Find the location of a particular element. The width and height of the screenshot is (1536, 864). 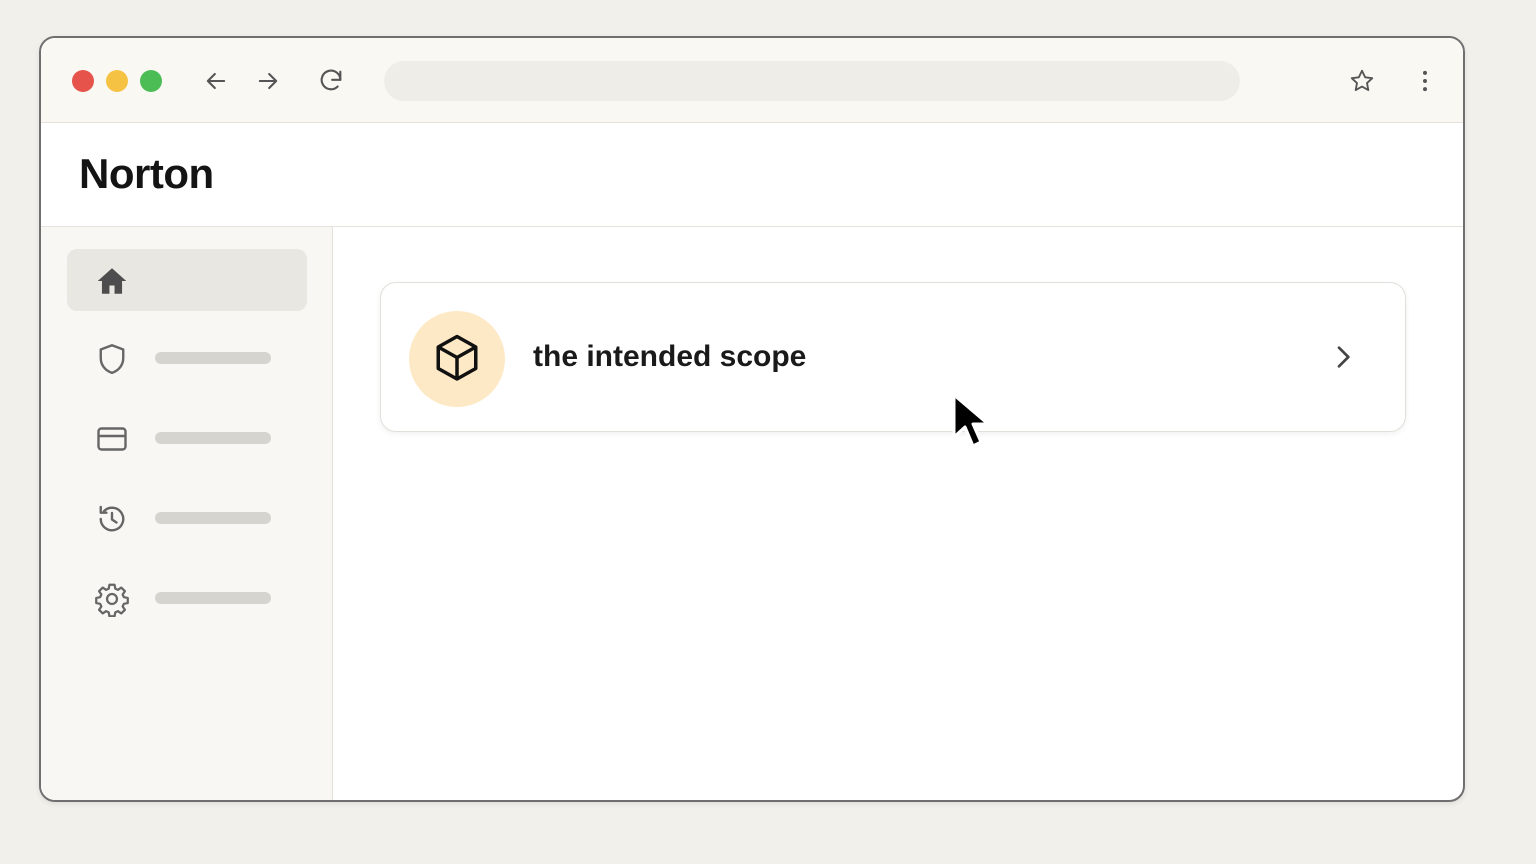

app-header: Norton is located at coordinates (752, 175).